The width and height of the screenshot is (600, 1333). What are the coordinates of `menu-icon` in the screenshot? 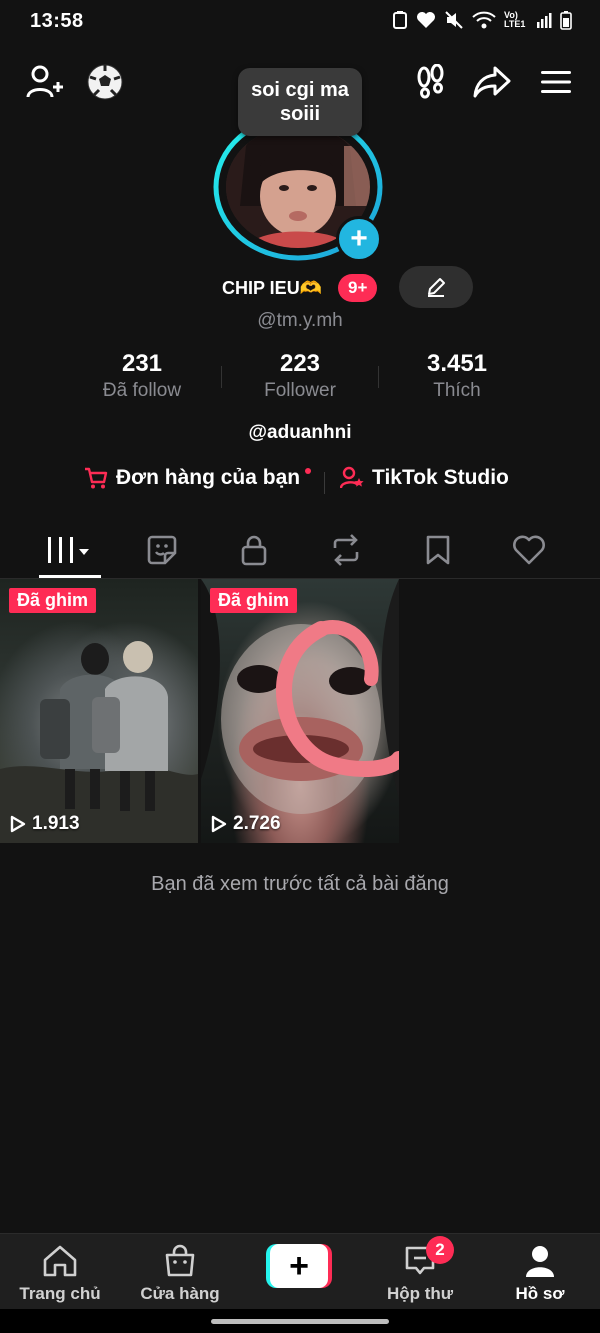 It's located at (556, 82).